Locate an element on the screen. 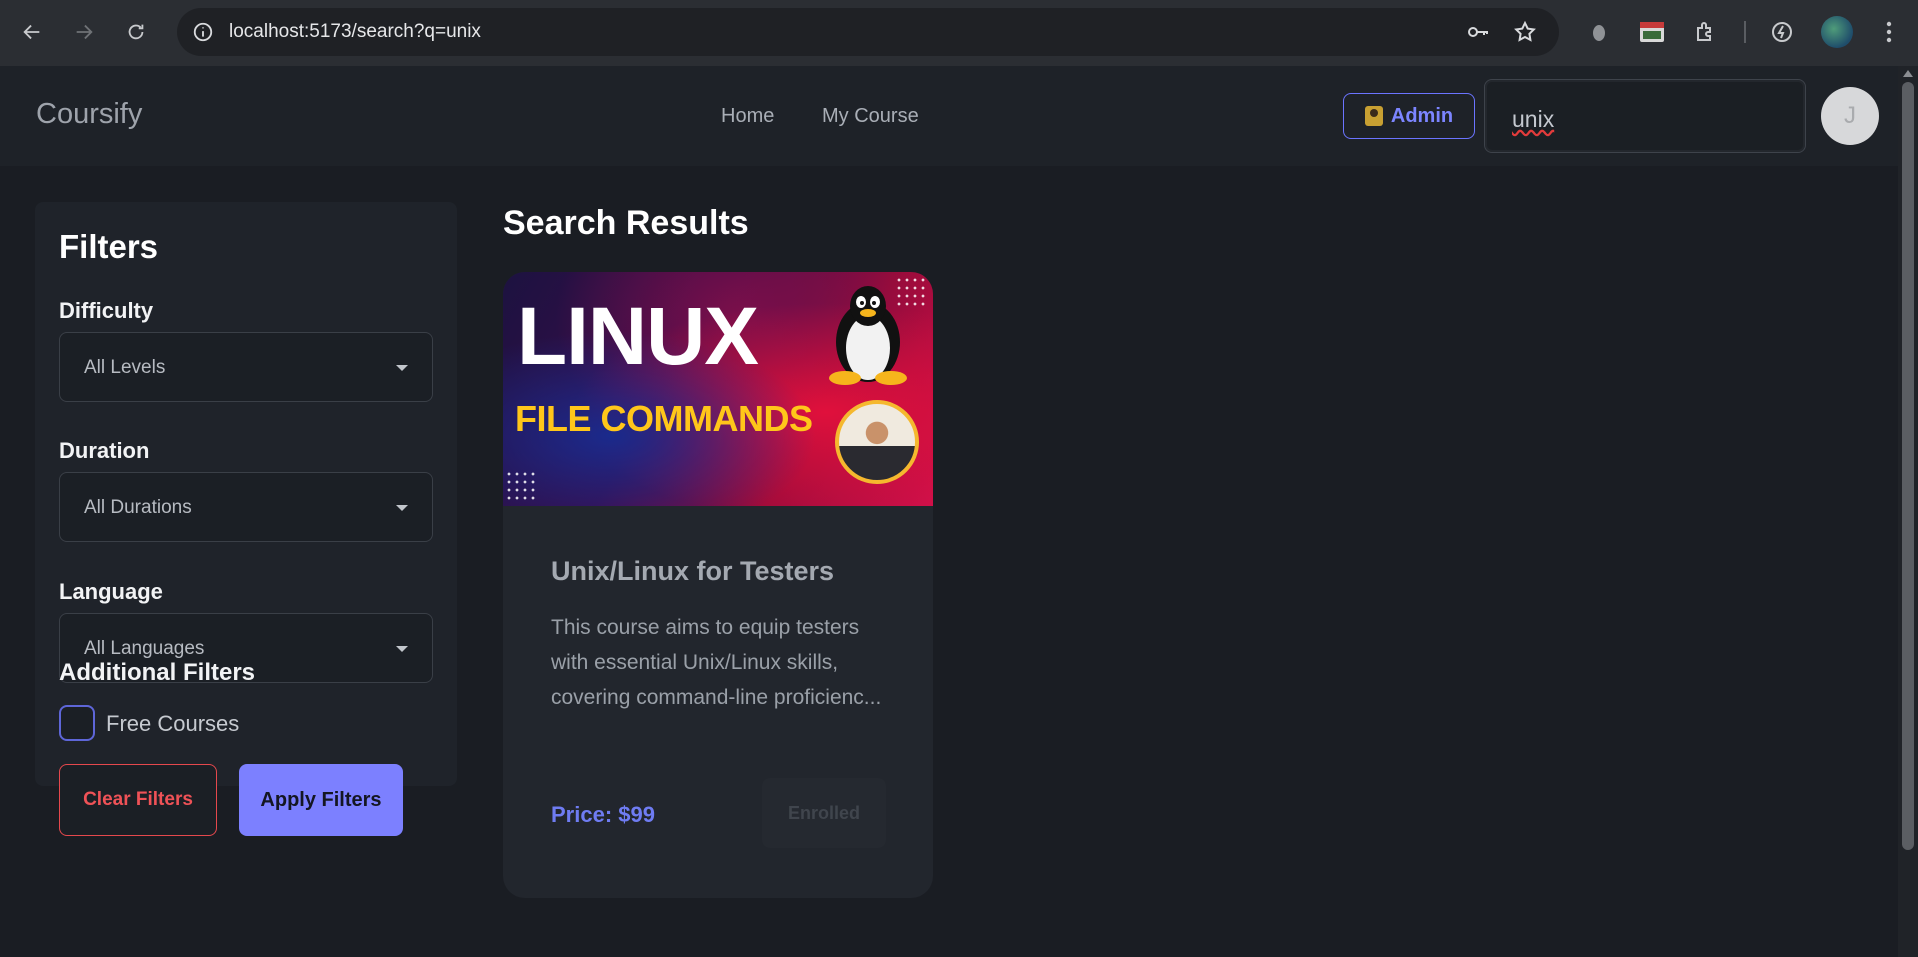 This screenshot has height=957, width=1918. nav-home: Home is located at coordinates (747, 116).